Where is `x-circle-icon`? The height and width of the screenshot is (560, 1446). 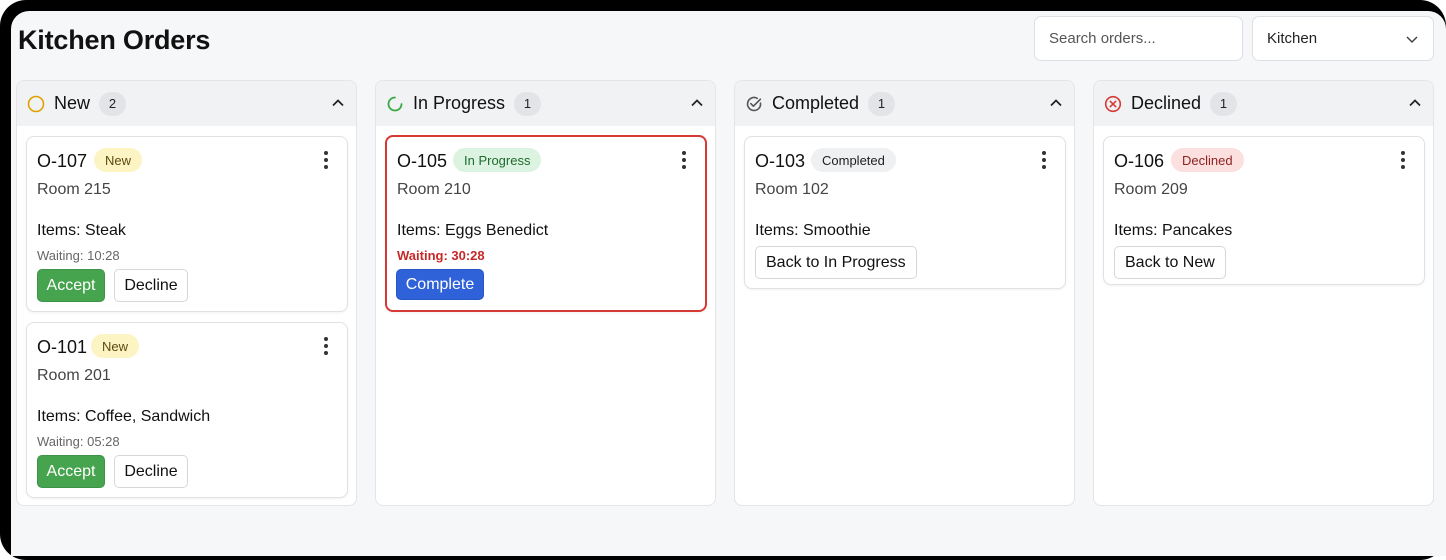 x-circle-icon is located at coordinates (1113, 104).